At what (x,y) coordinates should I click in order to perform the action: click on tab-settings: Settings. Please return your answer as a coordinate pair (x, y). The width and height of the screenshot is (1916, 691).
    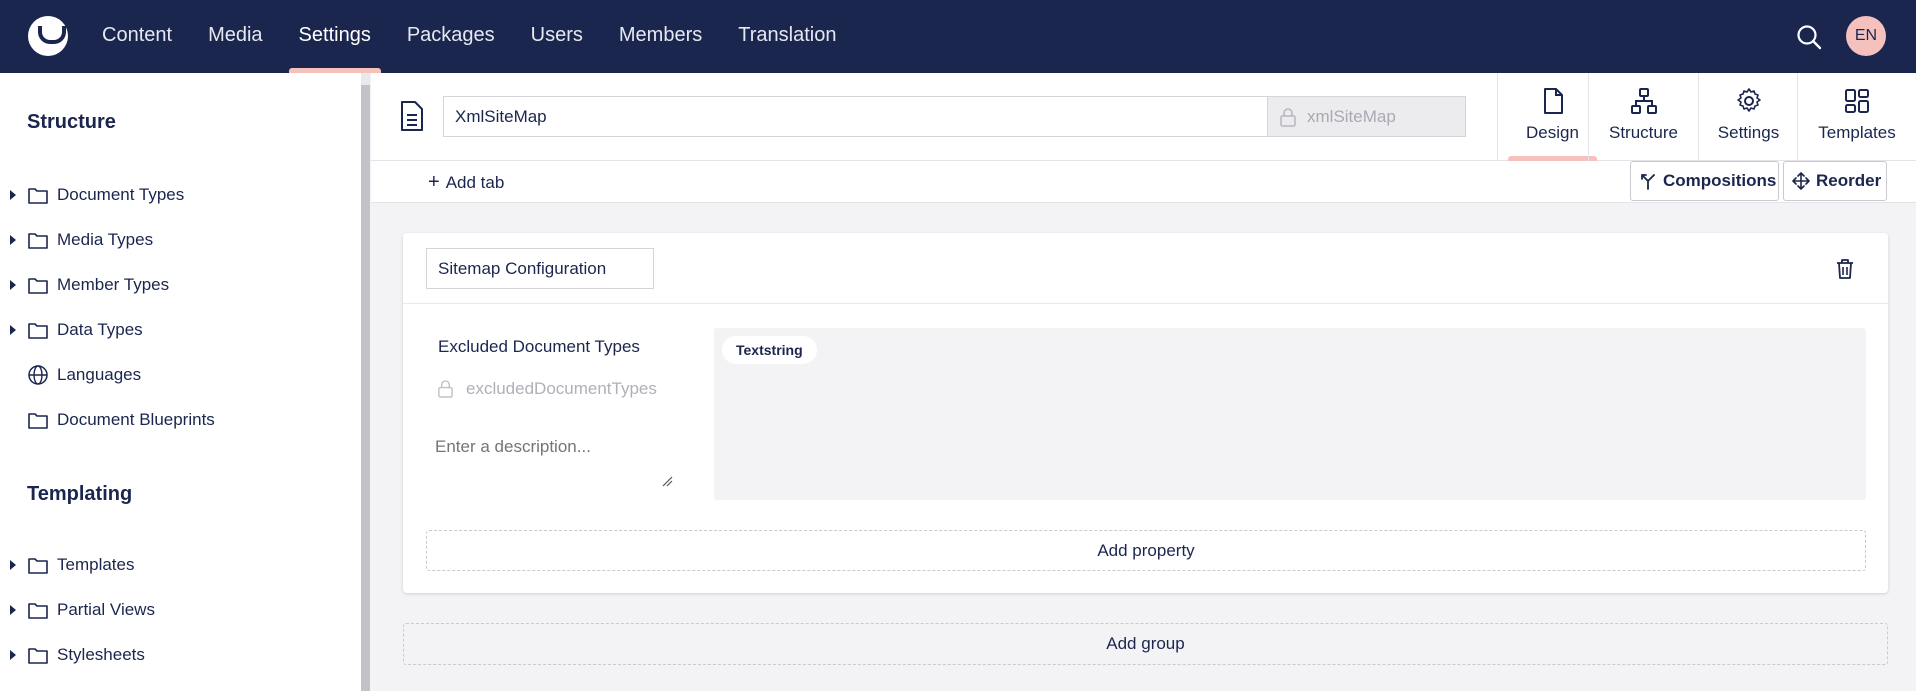
    Looking at the image, I should click on (1748, 117).